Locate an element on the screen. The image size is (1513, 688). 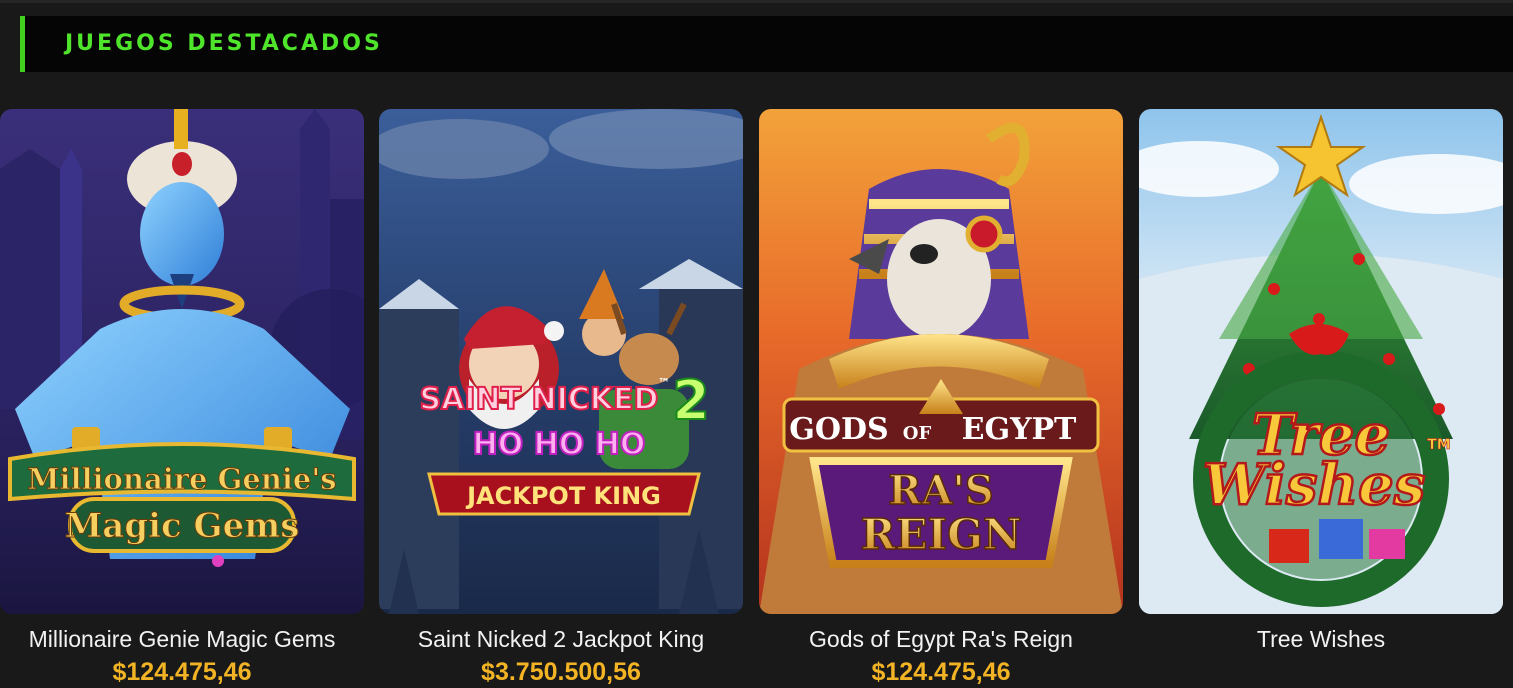
game-title: Gods of Egypt Ra's Reign is located at coordinates (941, 639).